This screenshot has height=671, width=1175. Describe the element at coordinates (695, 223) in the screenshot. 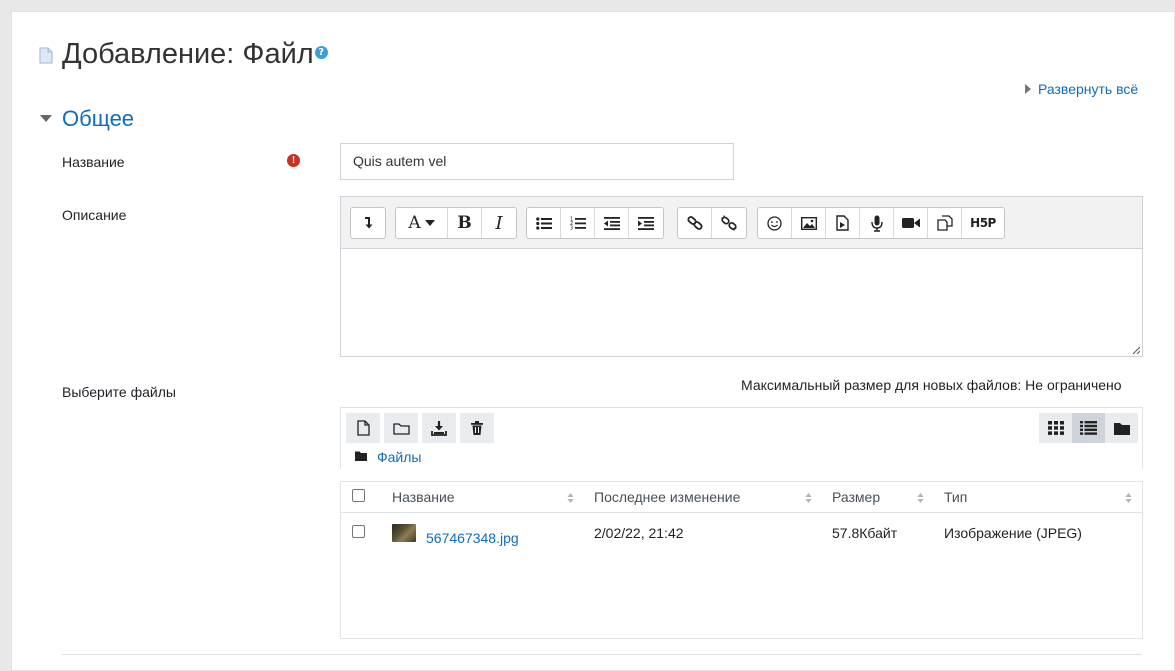

I see `link-icon` at that location.